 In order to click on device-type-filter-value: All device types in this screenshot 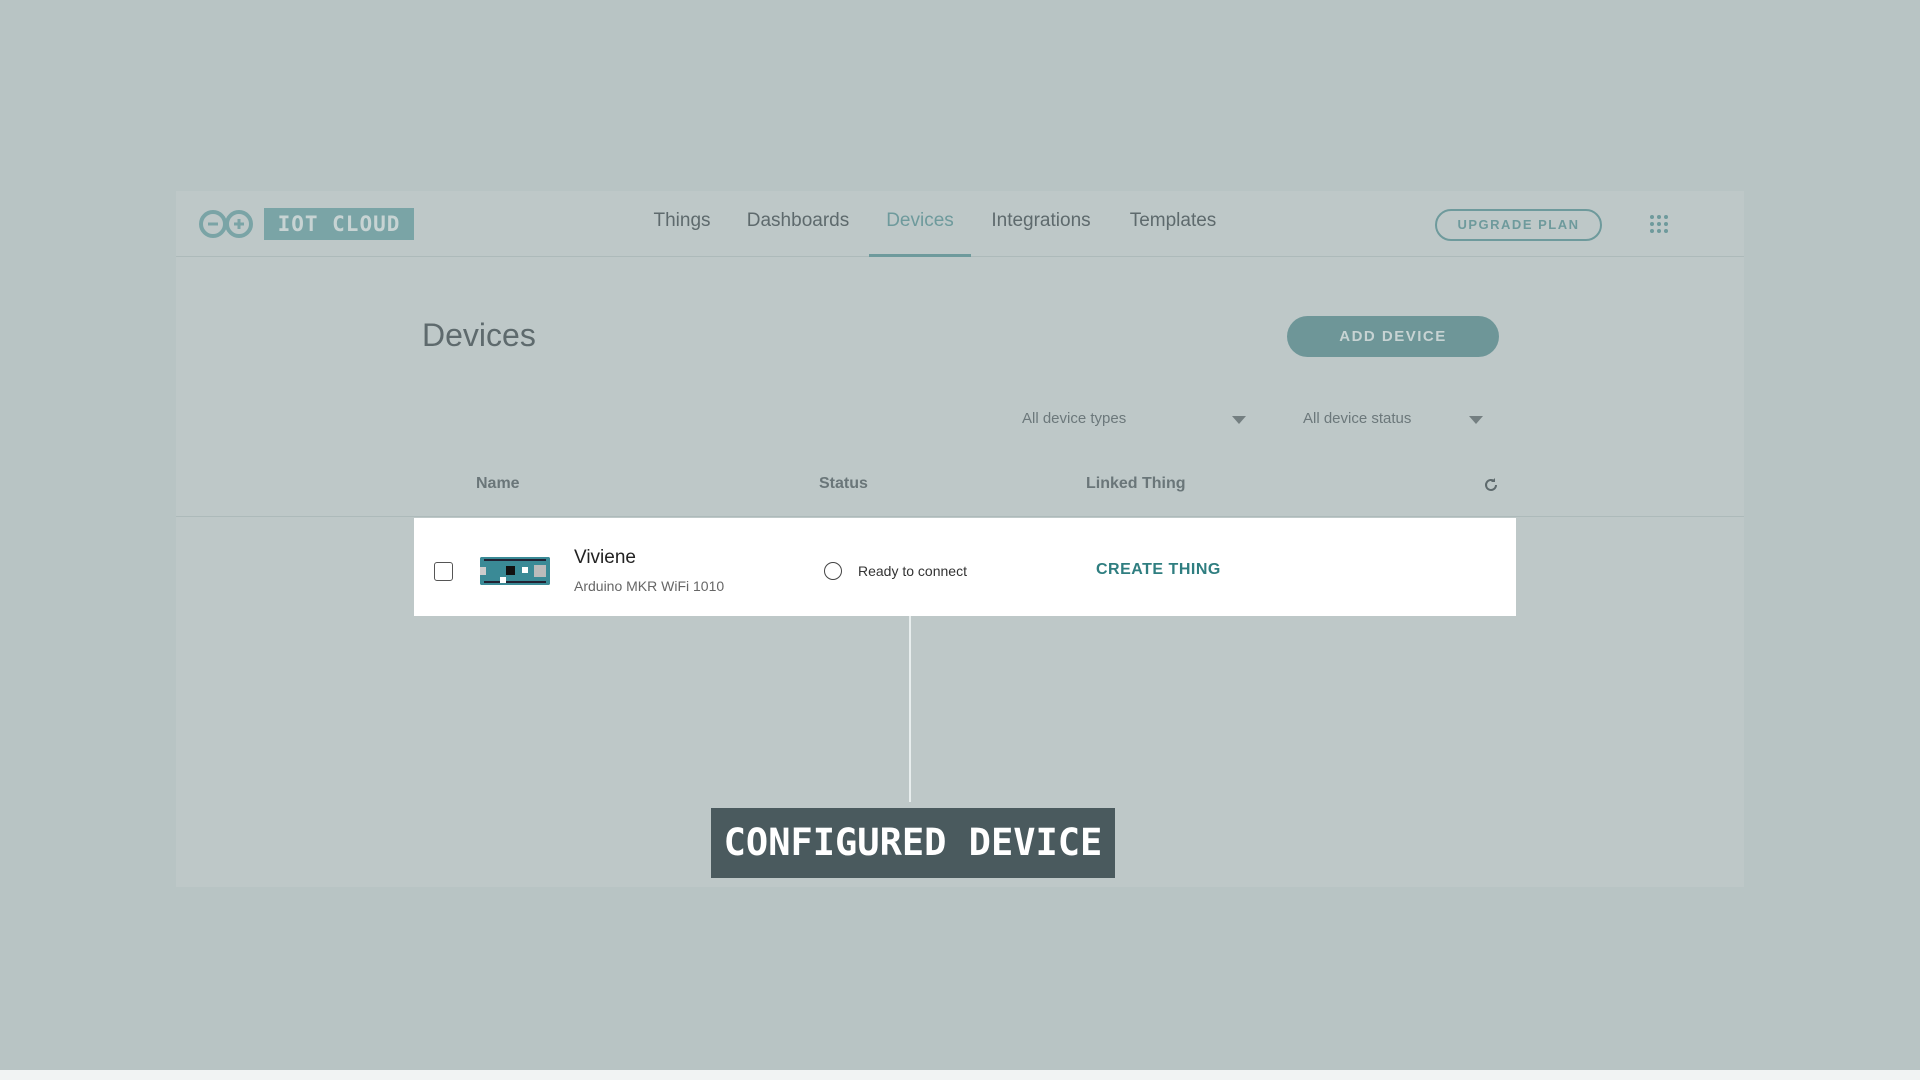, I will do `click(1074, 418)`.